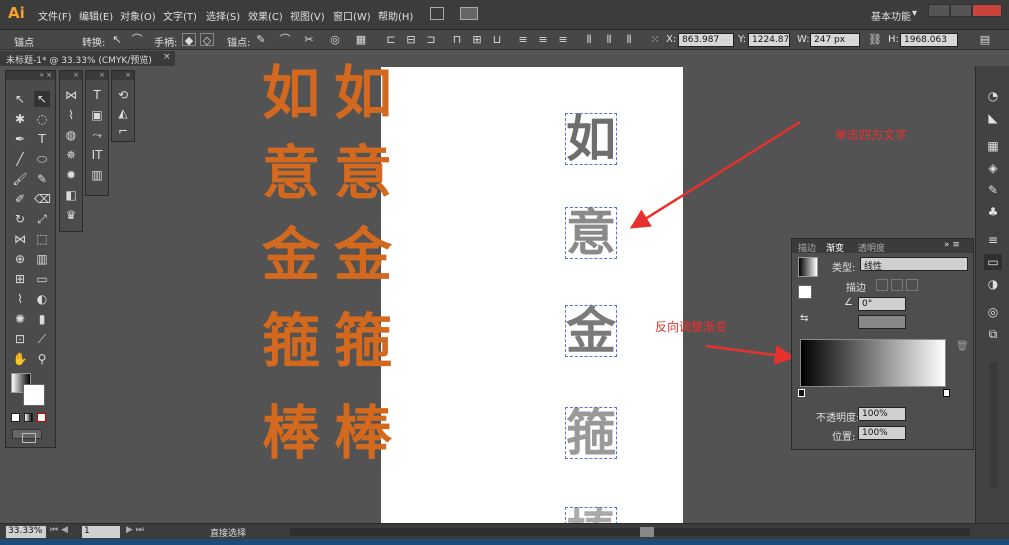 Image resolution: width=1009 pixels, height=545 pixels. Describe the element at coordinates (123, 113) in the screenshot. I see `reflect-flyout-icon: ◭` at that location.